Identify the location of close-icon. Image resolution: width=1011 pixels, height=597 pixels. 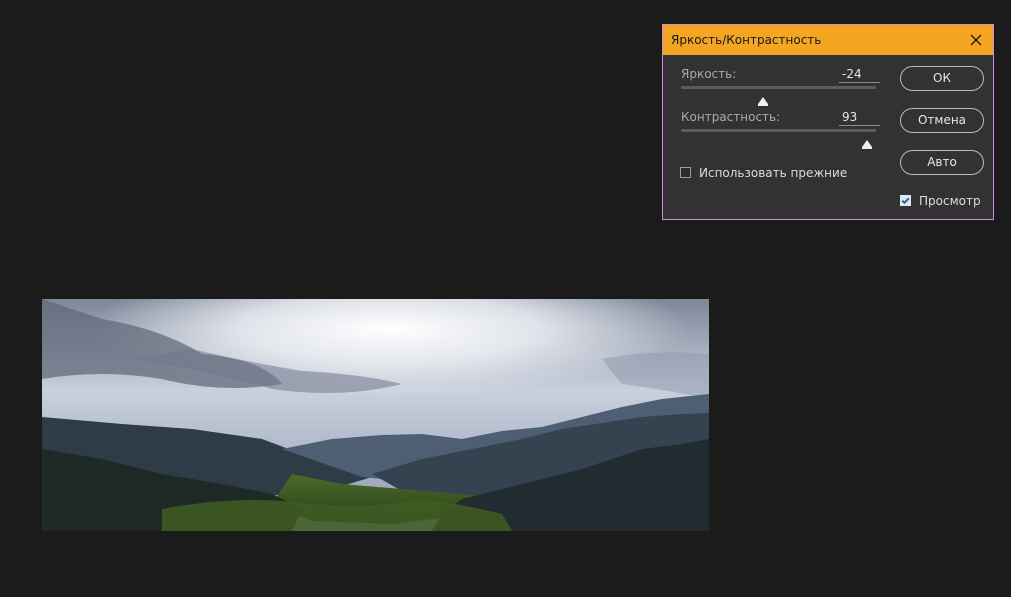
(976, 40).